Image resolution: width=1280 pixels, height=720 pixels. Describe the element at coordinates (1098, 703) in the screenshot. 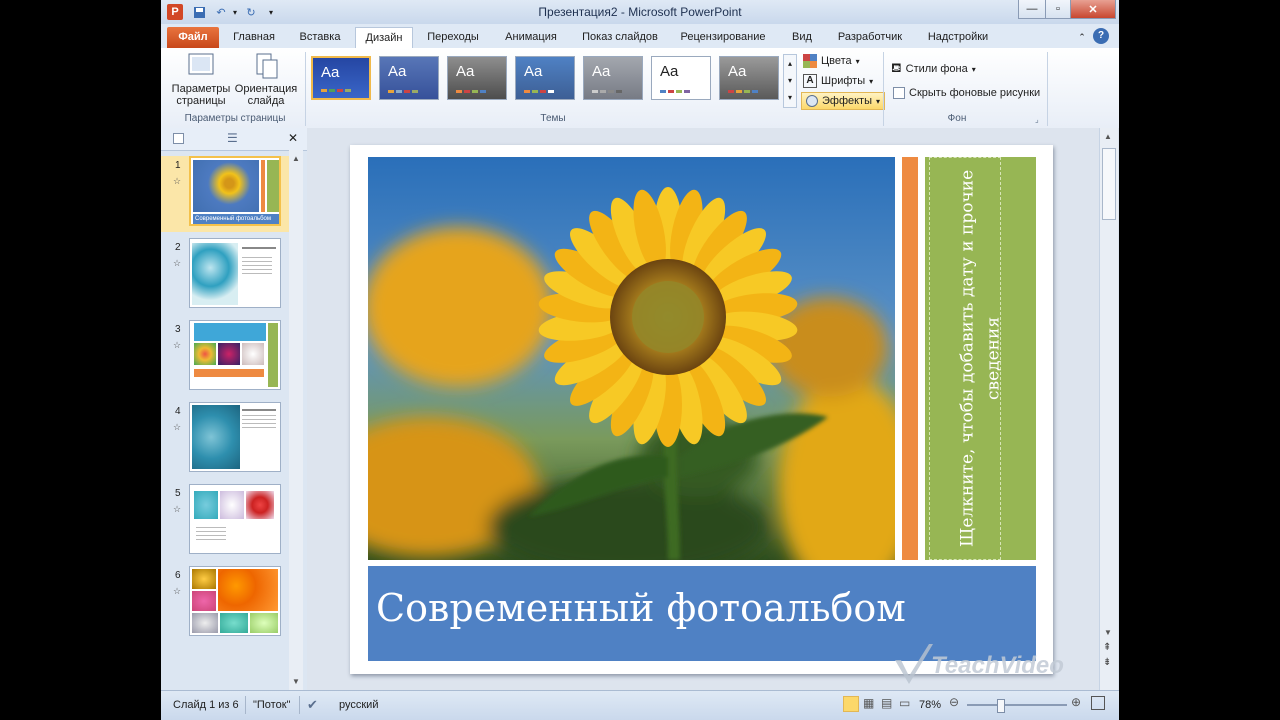

I see `fit-to-window-icon` at that location.